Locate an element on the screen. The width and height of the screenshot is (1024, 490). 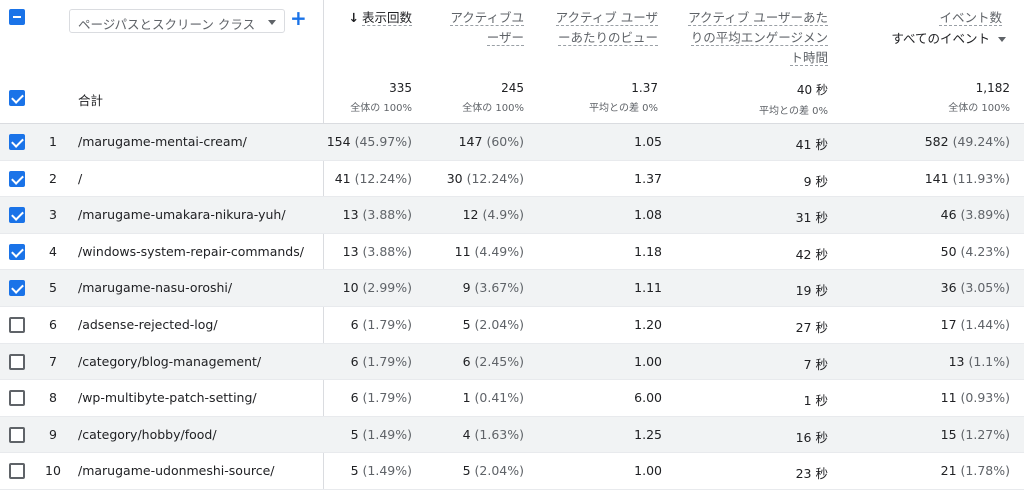
views-per-user-cell: 1.05 is located at coordinates (648, 141).